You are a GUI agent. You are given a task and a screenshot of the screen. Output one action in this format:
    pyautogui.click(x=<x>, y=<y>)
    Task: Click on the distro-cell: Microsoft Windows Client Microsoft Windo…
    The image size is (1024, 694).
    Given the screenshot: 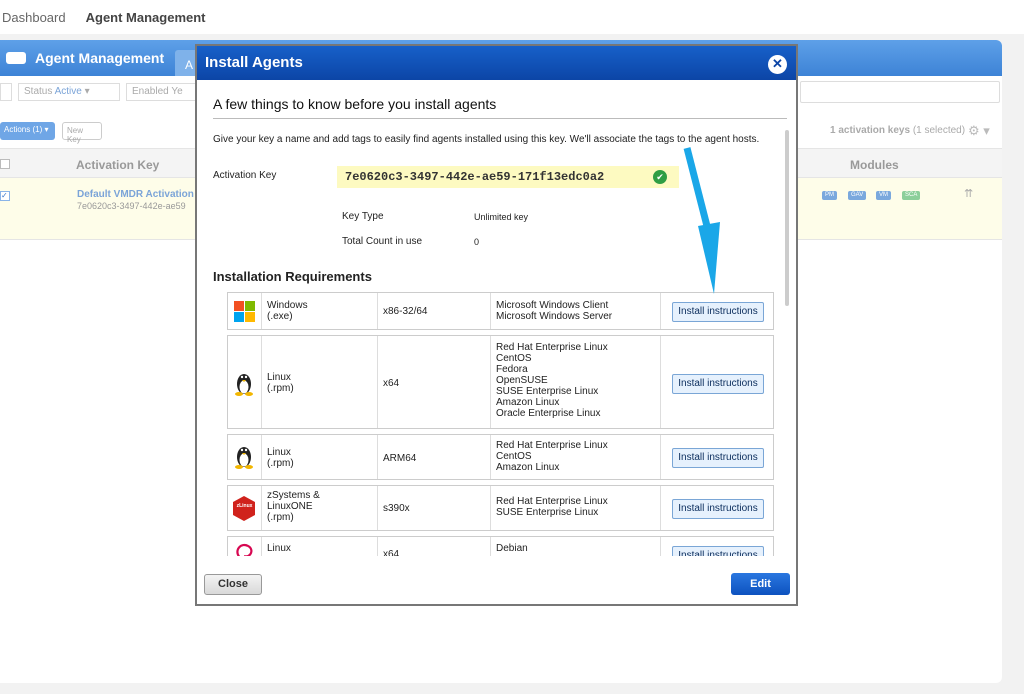 What is the action you would take?
    pyautogui.click(x=575, y=311)
    